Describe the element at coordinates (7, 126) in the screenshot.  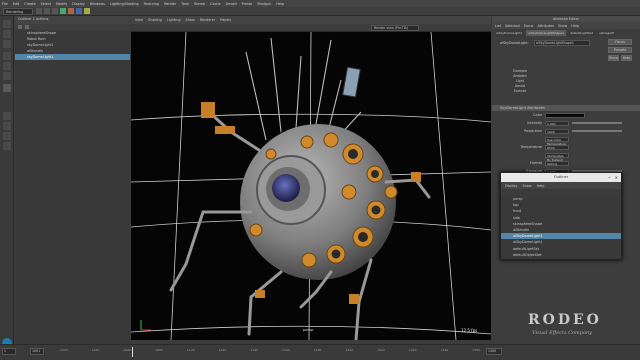
I see `layout-four-icon` at that location.